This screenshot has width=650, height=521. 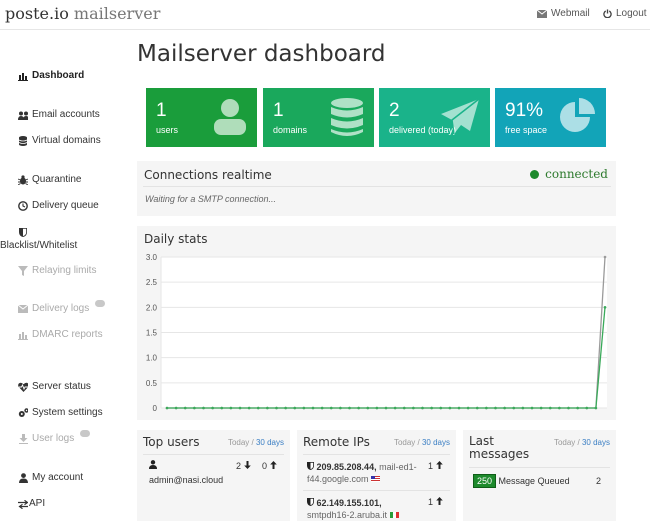 I want to click on sidebar-item-relaying-limits: Relaying limits, so click(x=57, y=270).